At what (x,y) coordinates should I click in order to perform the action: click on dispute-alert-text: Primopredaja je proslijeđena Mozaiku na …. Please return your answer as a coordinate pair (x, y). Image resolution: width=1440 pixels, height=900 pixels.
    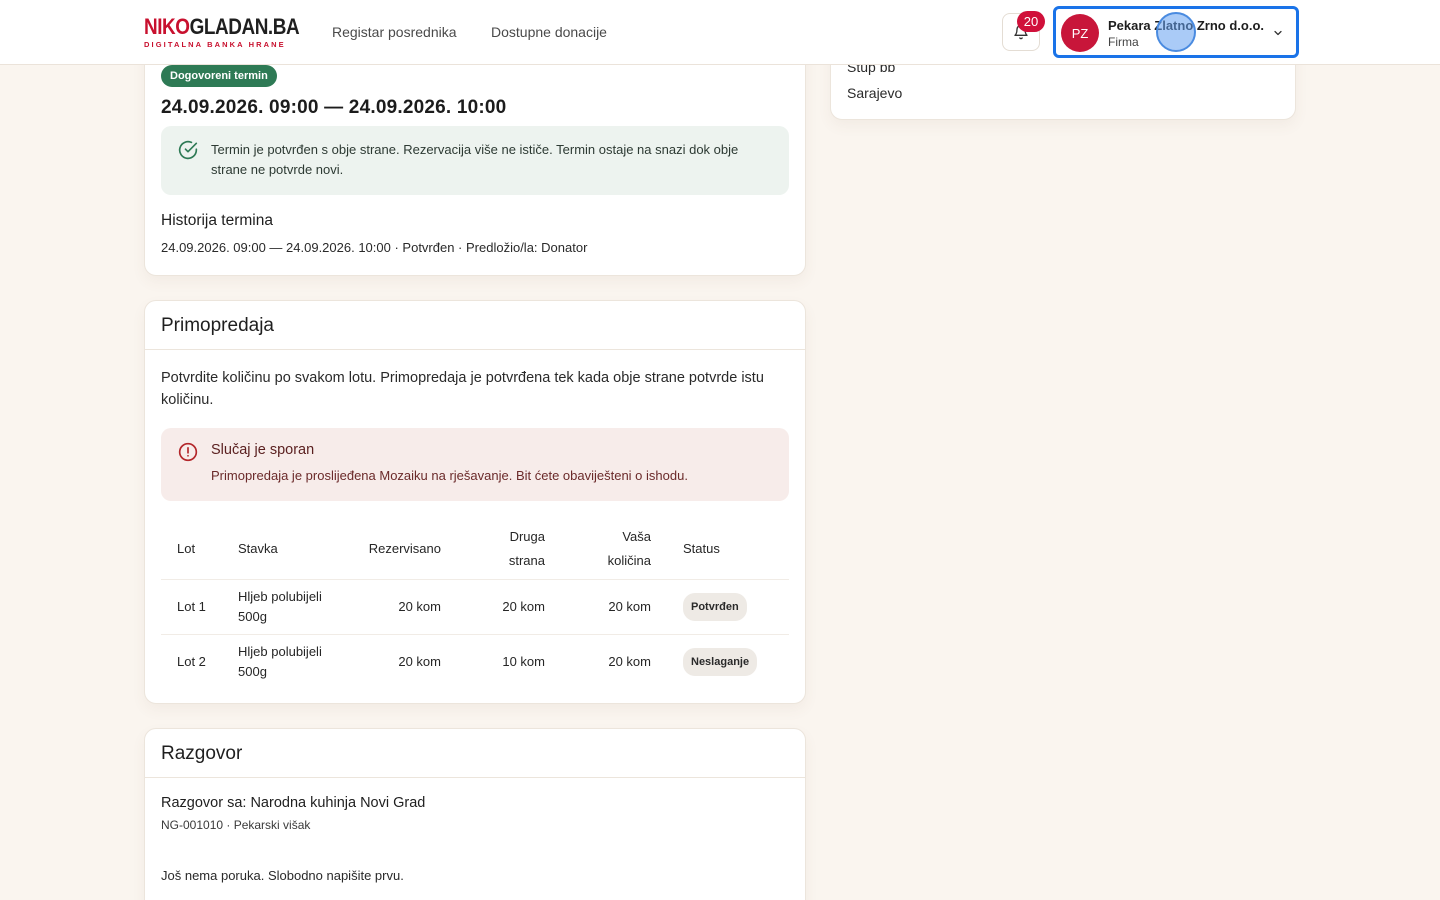
    Looking at the image, I should click on (449, 475).